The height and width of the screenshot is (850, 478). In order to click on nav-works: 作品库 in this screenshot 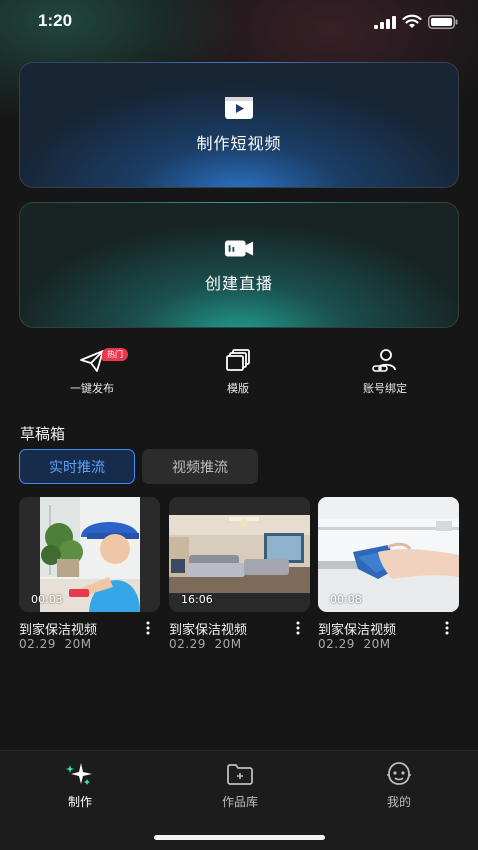, I will do `click(240, 785)`.